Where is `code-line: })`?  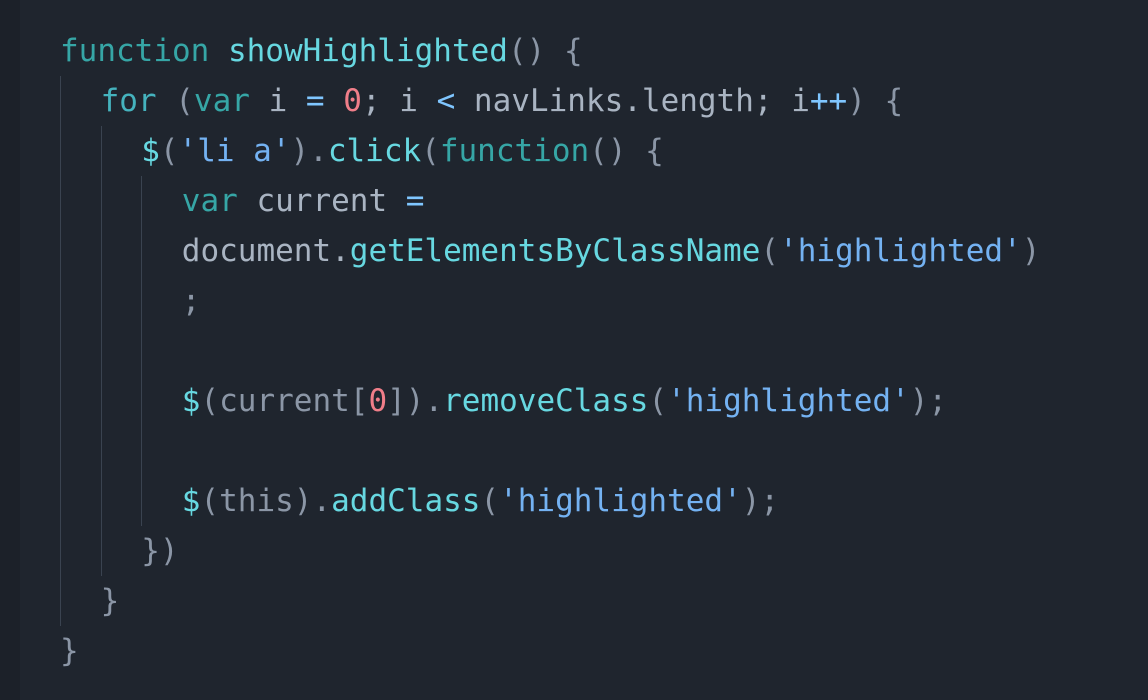 code-line: }) is located at coordinates (550, 551).